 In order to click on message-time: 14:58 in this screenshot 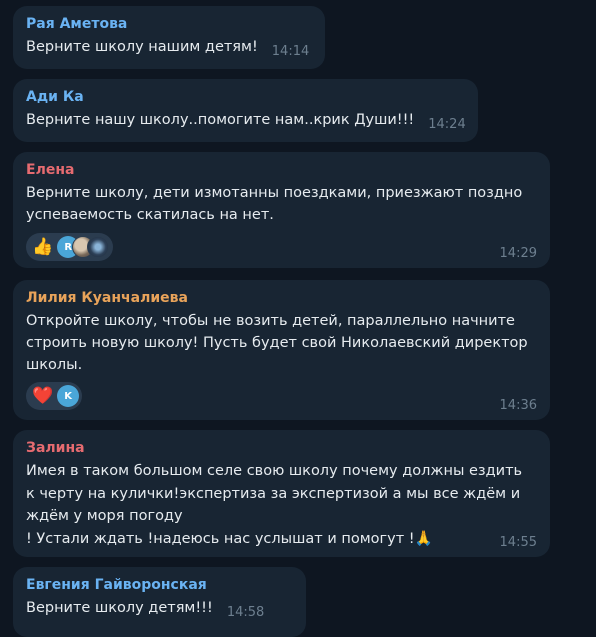, I will do `click(245, 612)`.